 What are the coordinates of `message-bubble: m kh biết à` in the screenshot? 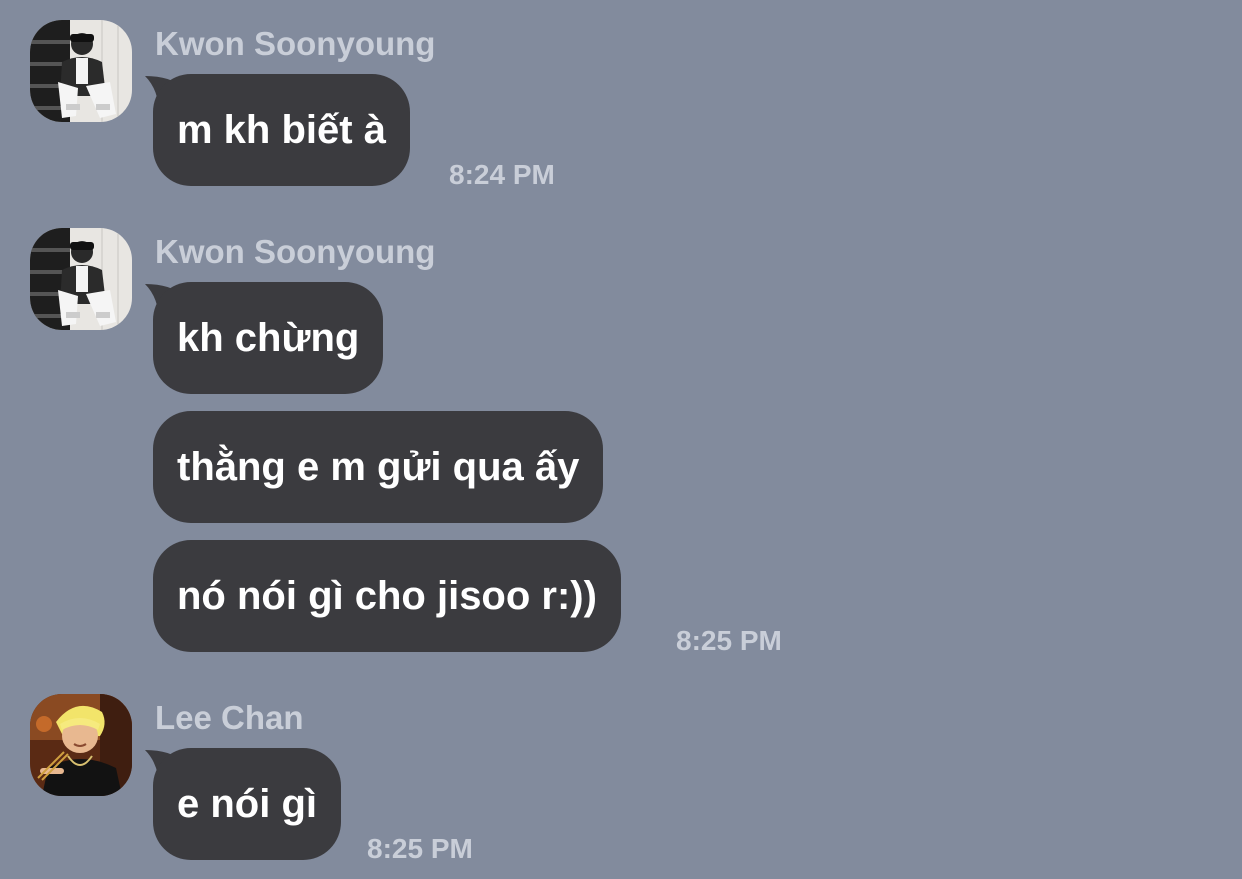 It's located at (281, 130).